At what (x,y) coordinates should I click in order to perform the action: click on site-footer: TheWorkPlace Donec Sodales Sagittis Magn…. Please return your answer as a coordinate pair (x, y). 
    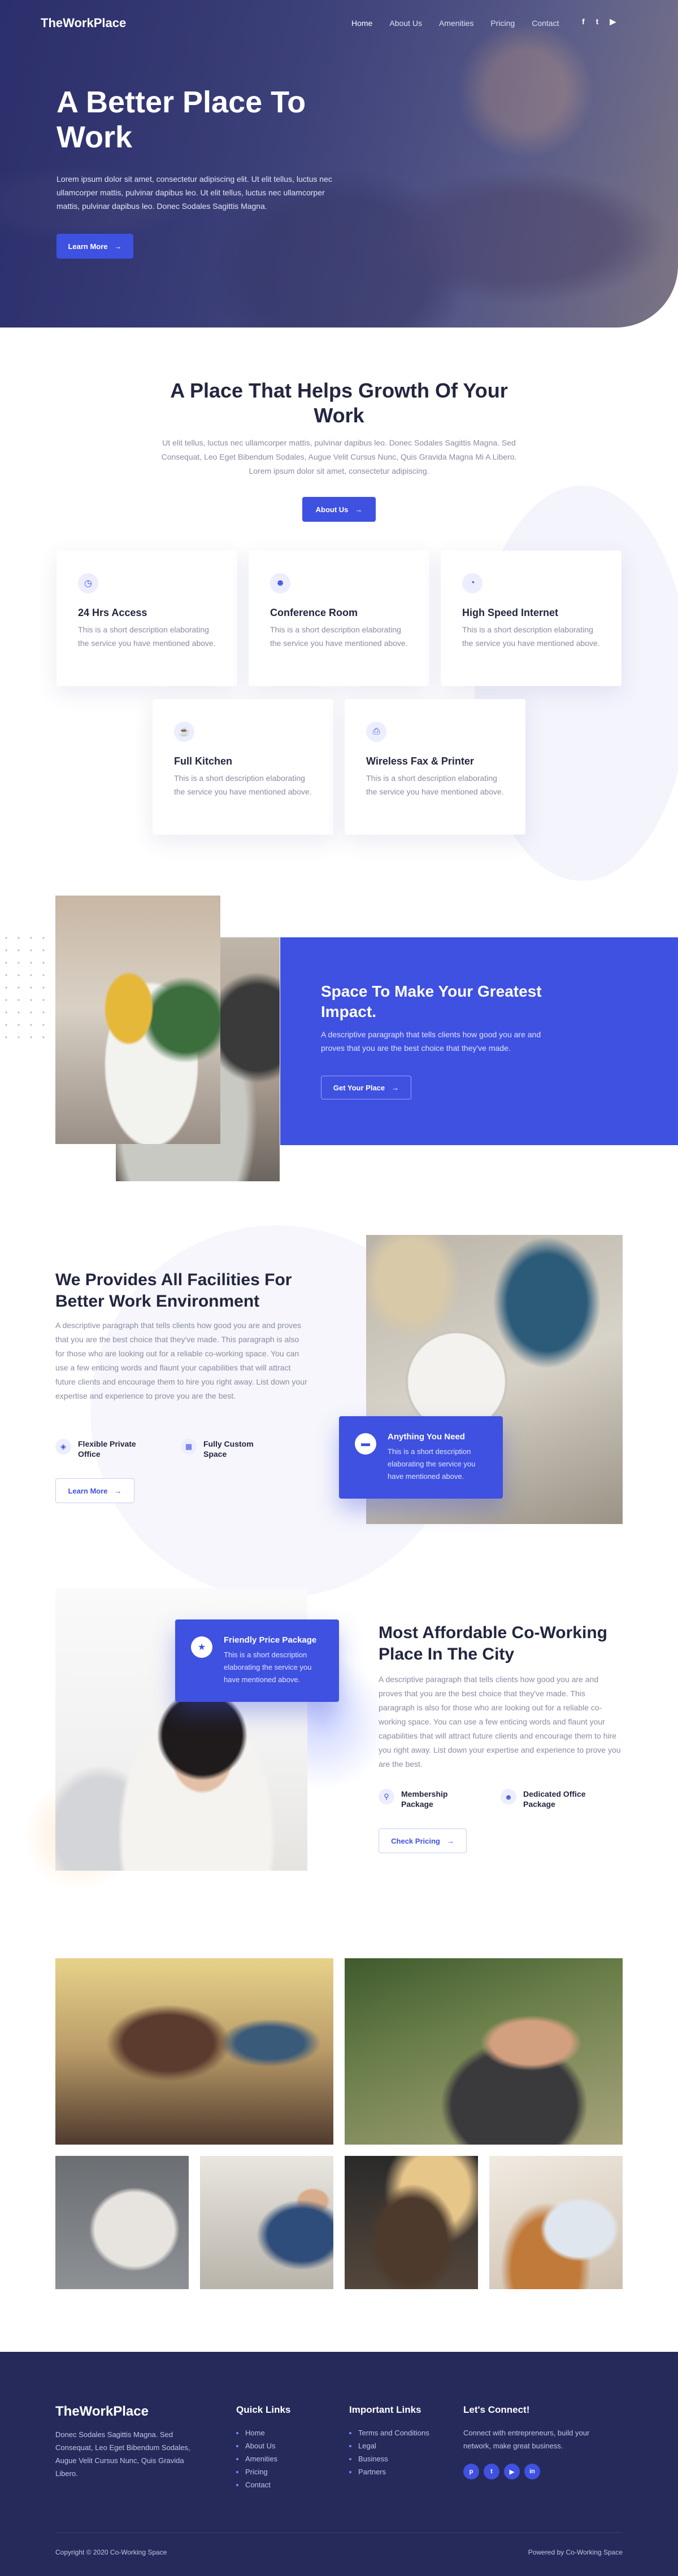
    Looking at the image, I should click on (339, 2464).